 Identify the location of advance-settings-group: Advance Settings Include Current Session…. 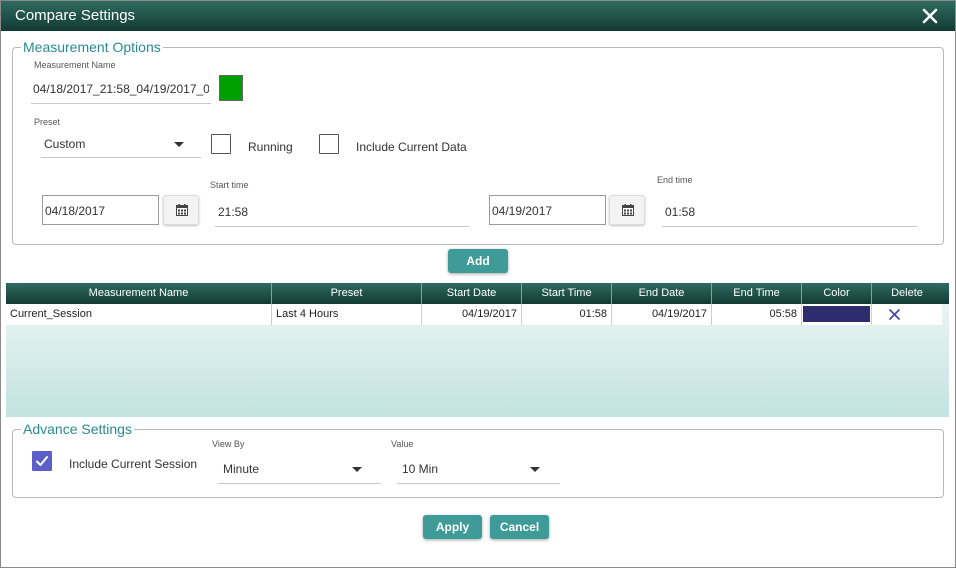
(478, 459).